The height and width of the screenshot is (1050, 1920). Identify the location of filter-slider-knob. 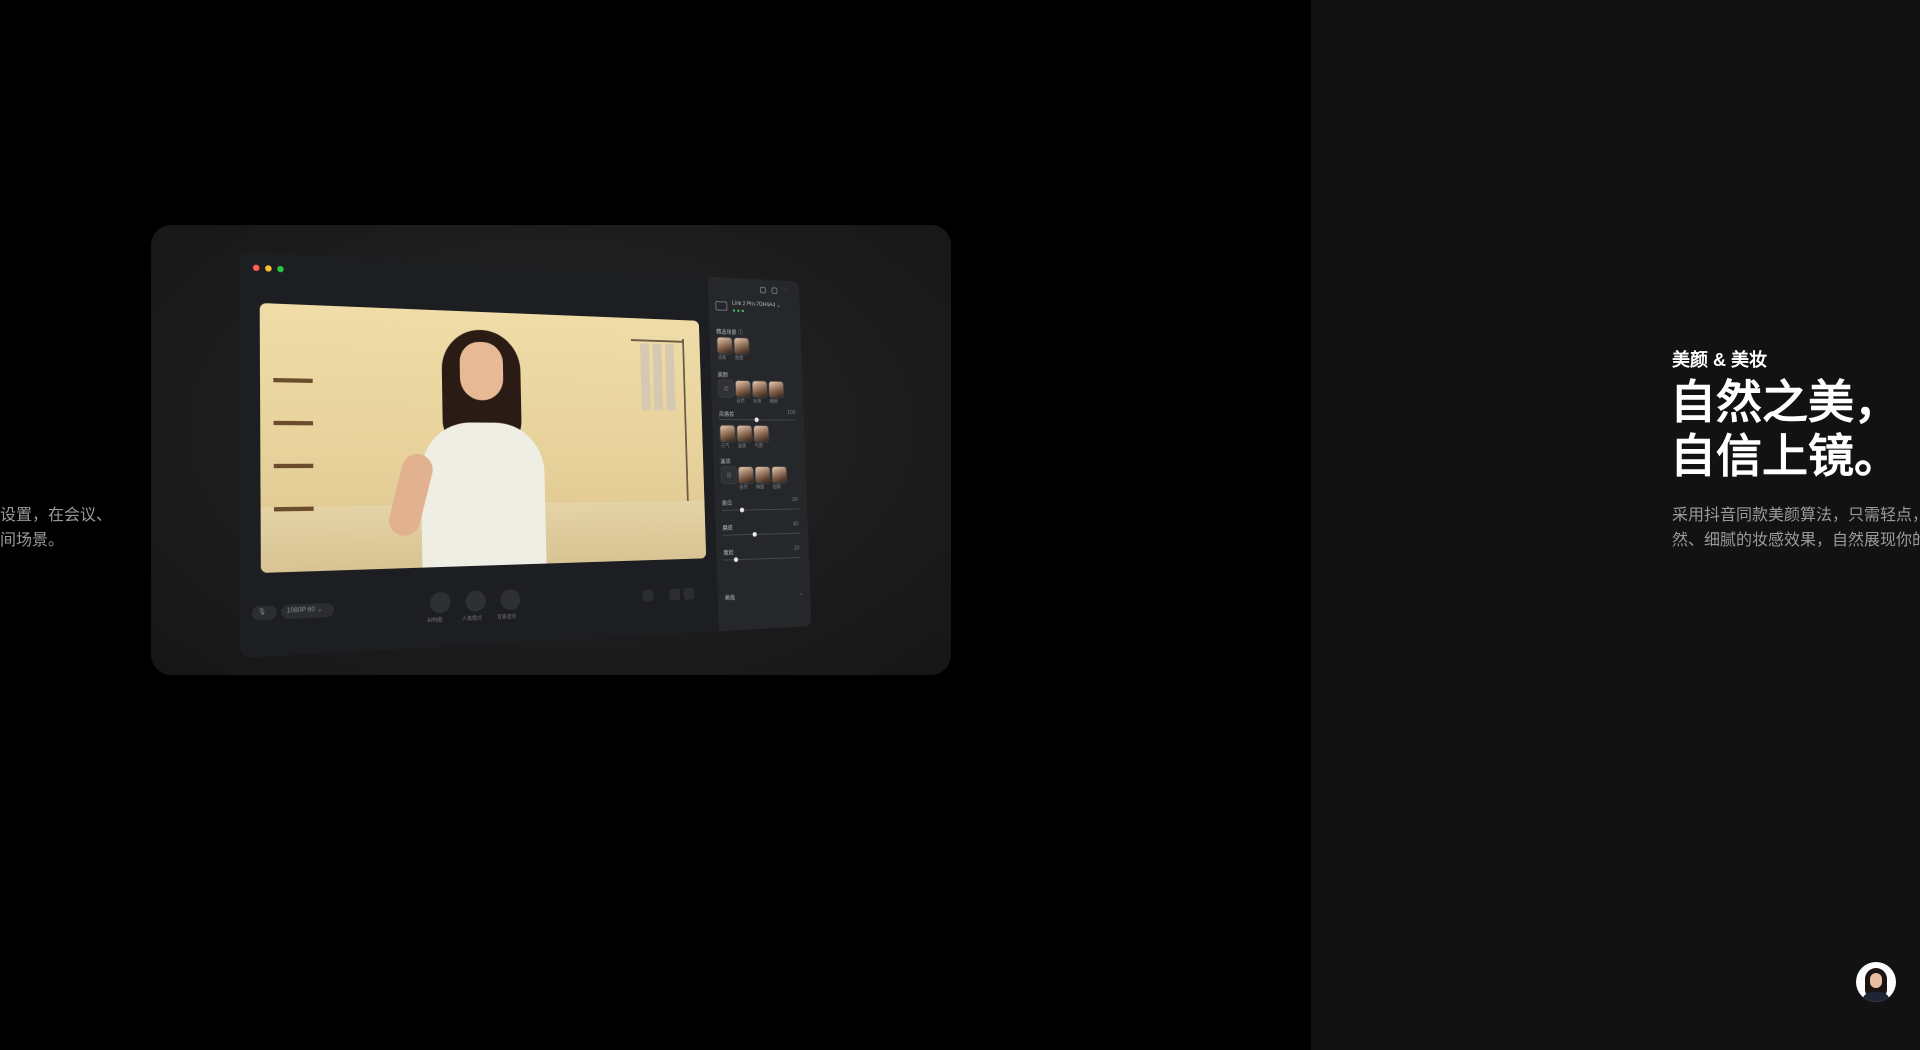
(756, 420).